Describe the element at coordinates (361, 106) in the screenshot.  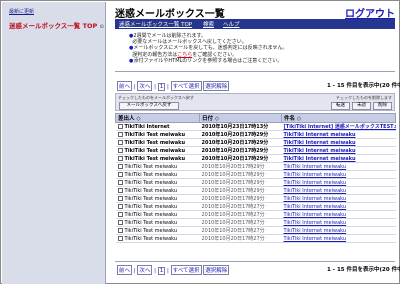
I see `unread-button: 未読` at that location.